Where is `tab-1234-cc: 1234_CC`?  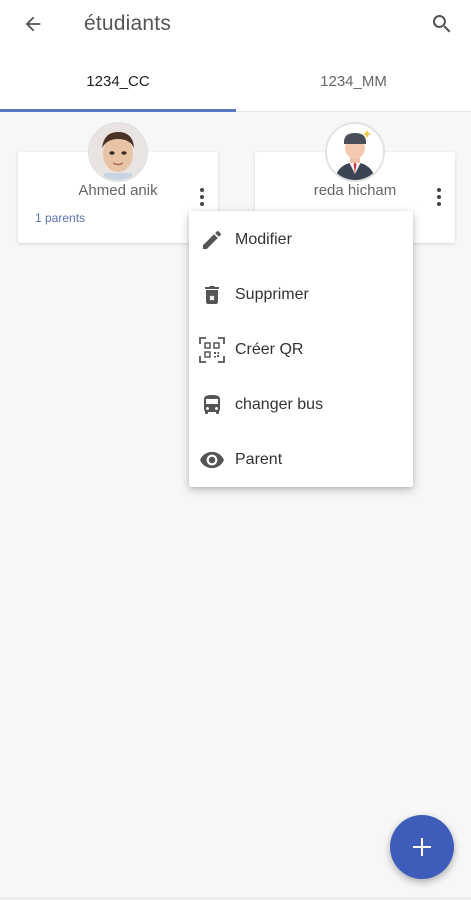
tab-1234-cc: 1234_CC is located at coordinates (118, 81).